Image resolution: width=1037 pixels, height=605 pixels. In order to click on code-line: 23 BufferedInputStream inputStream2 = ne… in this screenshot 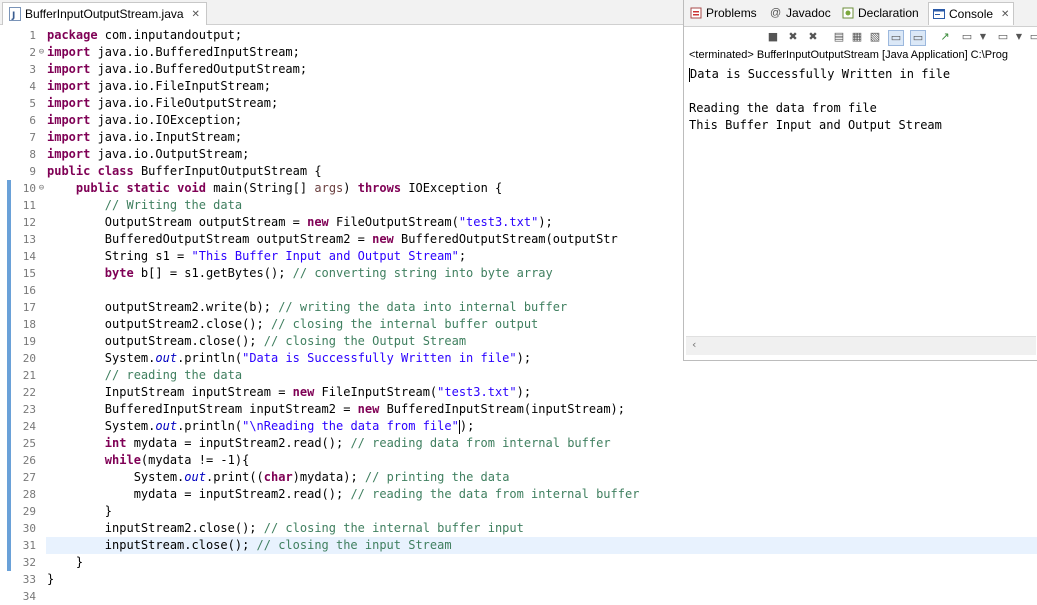, I will do `click(518, 409)`.